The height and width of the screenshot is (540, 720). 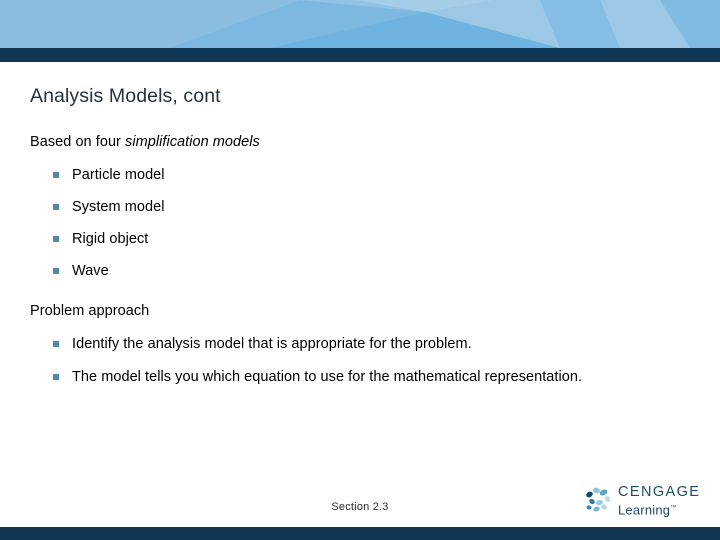 I want to click on lead-line-problem: Problem approach, so click(x=340, y=311).